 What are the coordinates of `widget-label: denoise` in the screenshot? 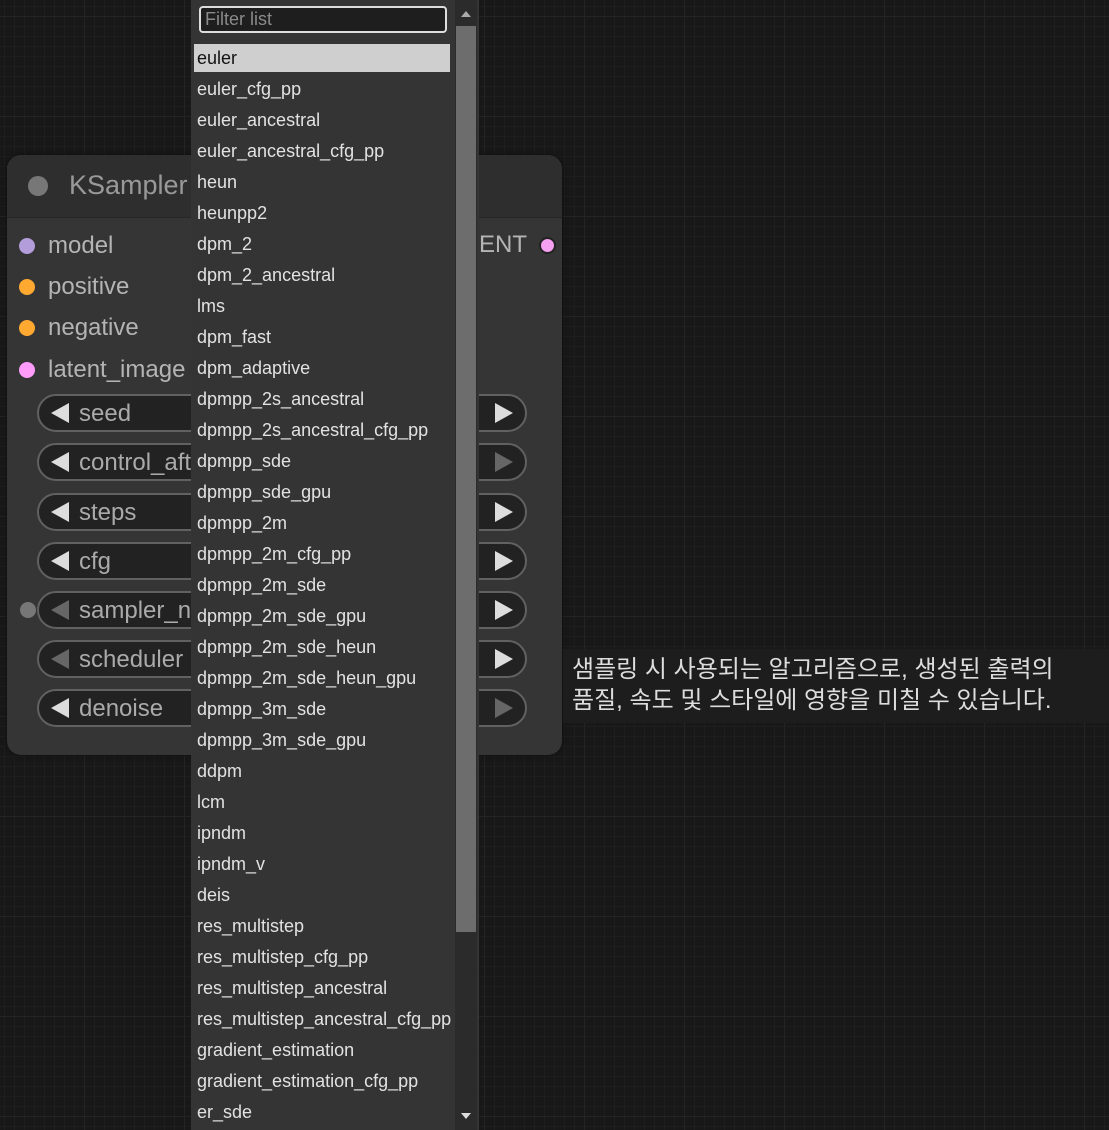 It's located at (121, 708).